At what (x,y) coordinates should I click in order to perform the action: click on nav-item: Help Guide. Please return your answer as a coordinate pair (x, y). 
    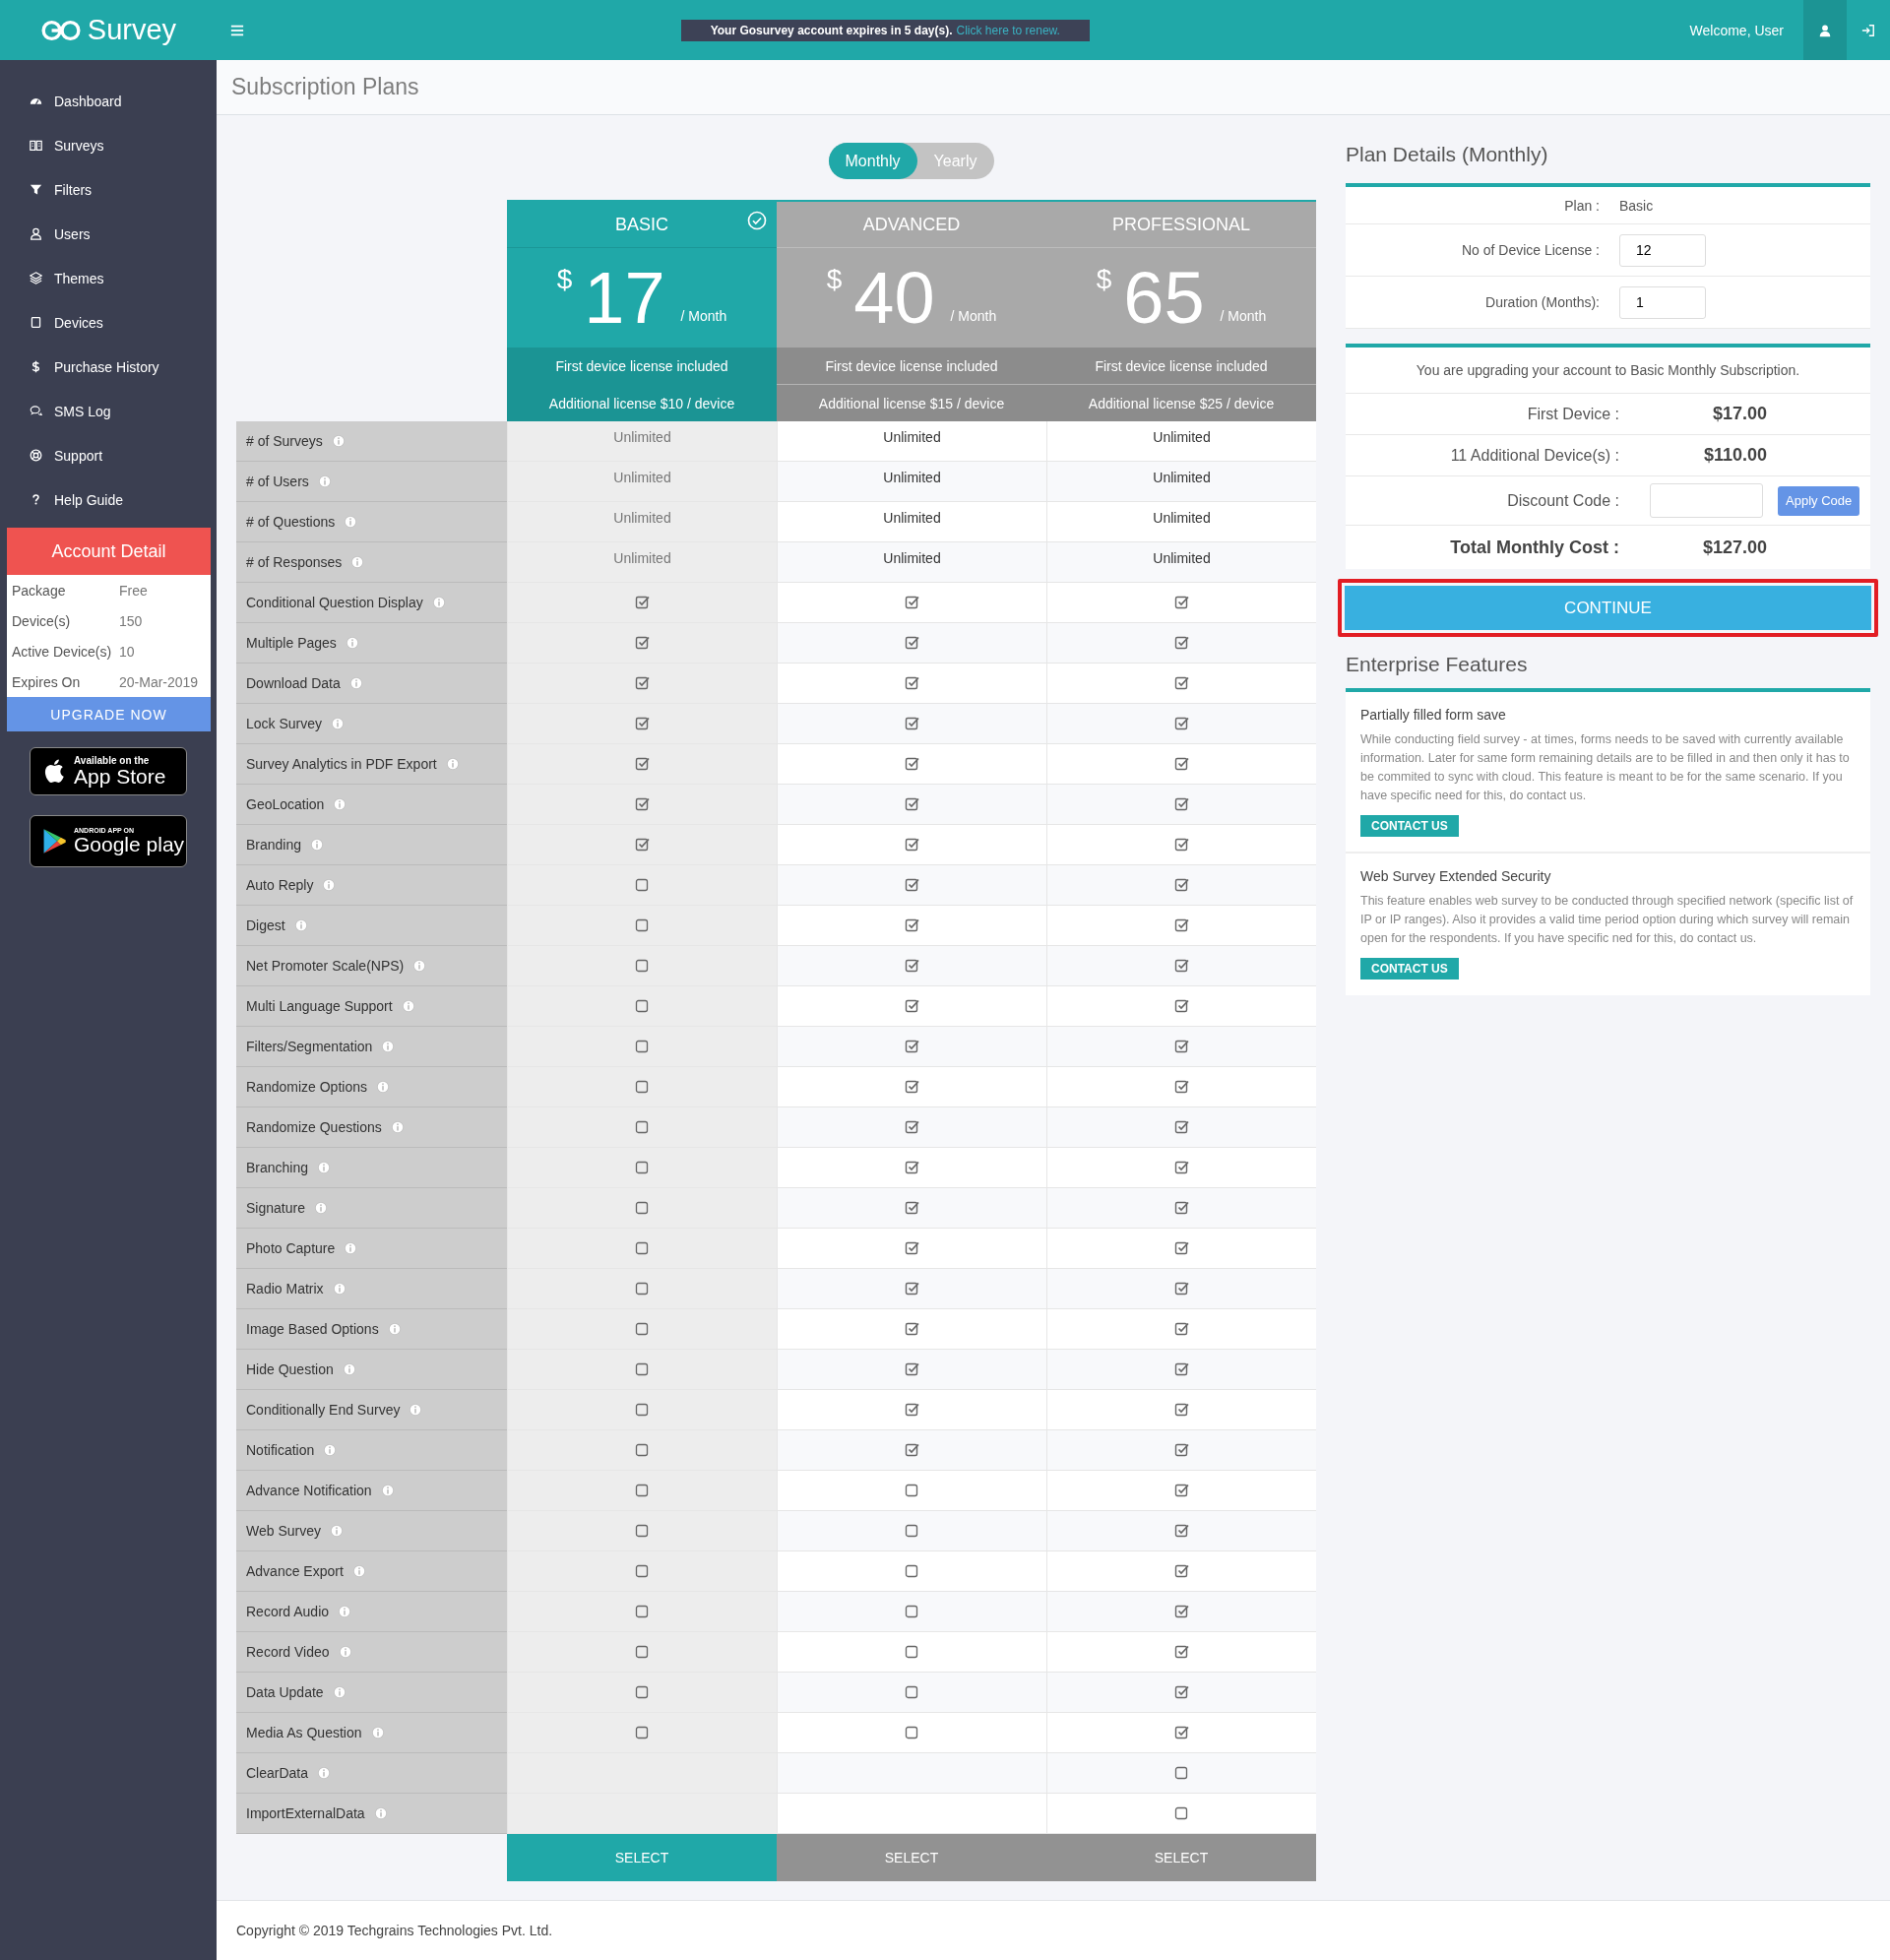
    Looking at the image, I should click on (108, 499).